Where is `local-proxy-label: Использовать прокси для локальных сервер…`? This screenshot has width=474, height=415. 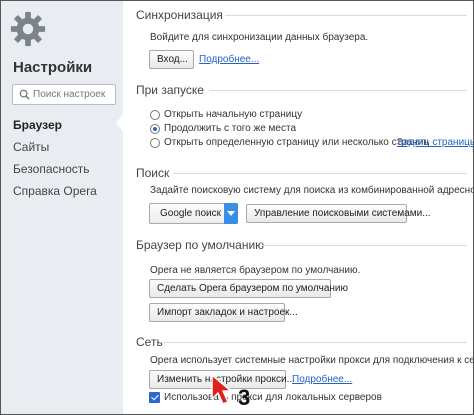
local-proxy-label: Использовать прокси для локальных сервер… is located at coordinates (273, 397).